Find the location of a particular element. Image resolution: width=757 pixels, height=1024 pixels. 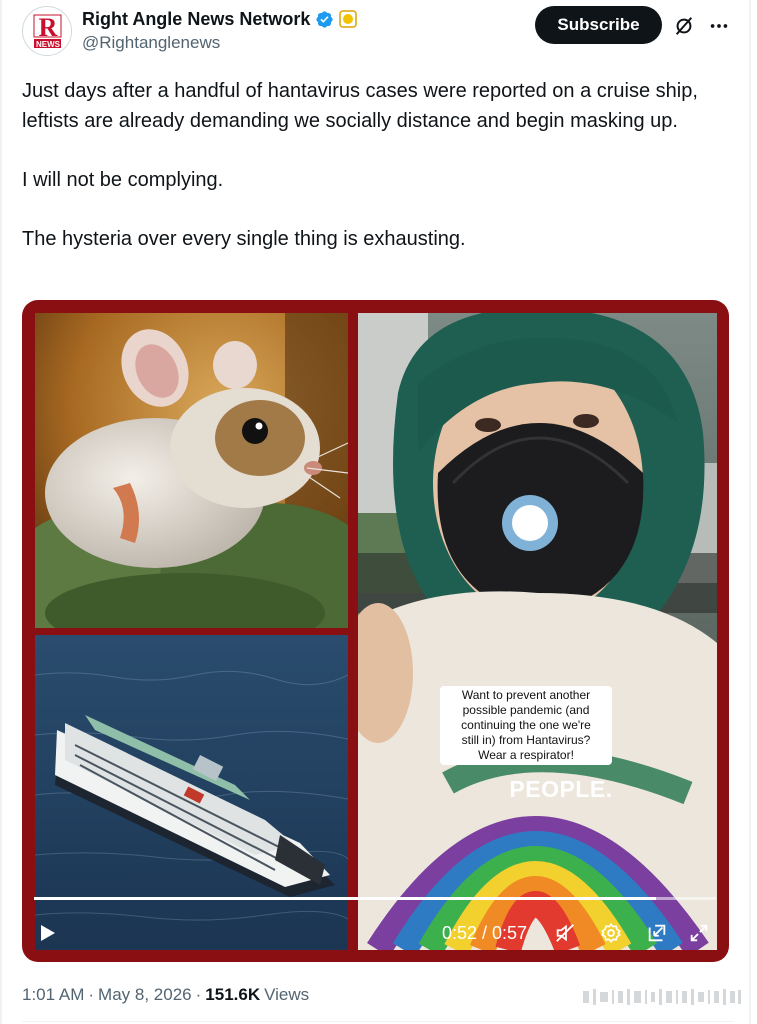

mute-icon is located at coordinates (565, 933).